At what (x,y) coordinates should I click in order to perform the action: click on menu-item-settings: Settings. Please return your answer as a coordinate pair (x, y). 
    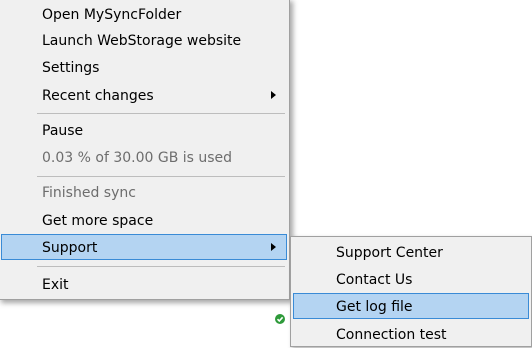
    Looking at the image, I should click on (144, 67).